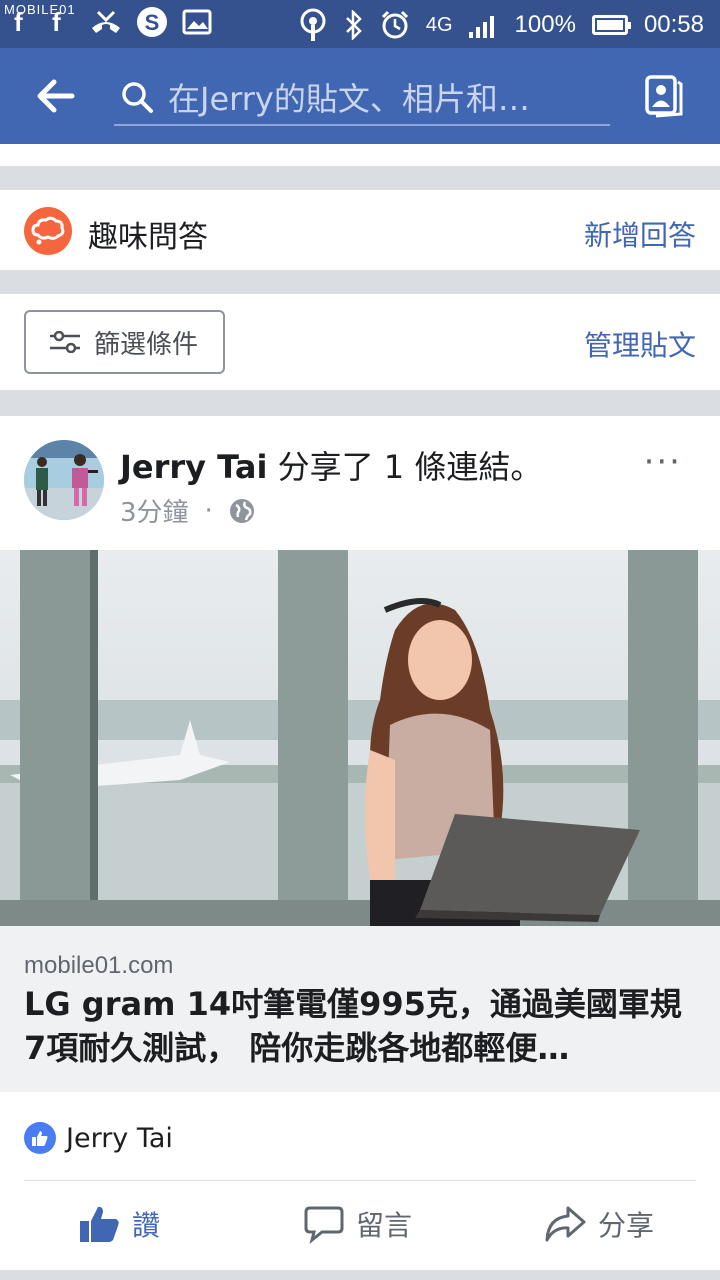  I want to click on qa-icon, so click(48, 231).